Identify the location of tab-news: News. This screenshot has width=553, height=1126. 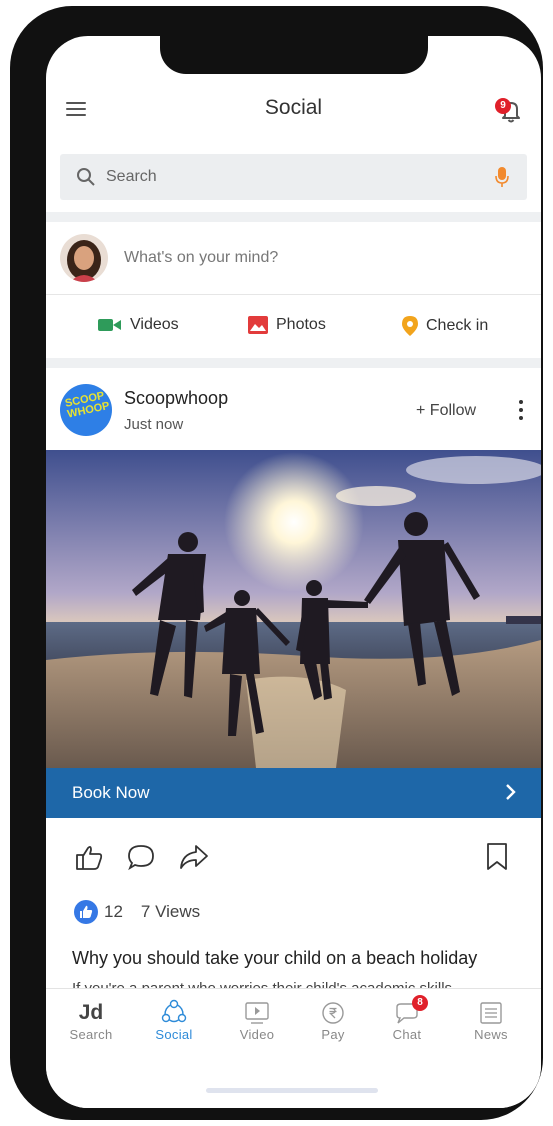
(491, 1020).